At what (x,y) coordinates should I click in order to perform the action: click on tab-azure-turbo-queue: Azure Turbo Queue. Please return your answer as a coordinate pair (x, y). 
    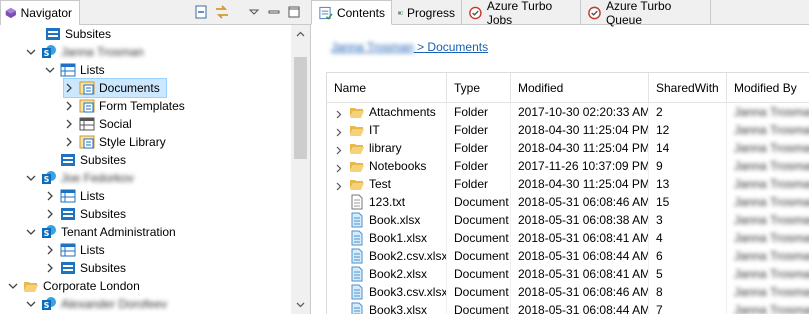
    Looking at the image, I should click on (646, 13).